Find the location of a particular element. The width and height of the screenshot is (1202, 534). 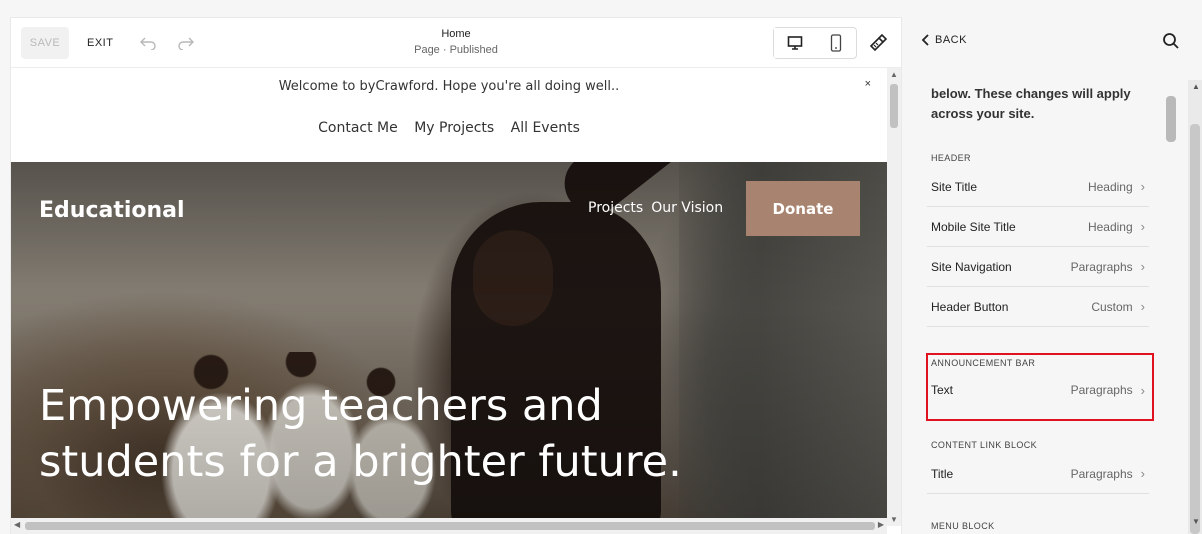

top-navigation: Contact Me My Projects All Events is located at coordinates (449, 128).